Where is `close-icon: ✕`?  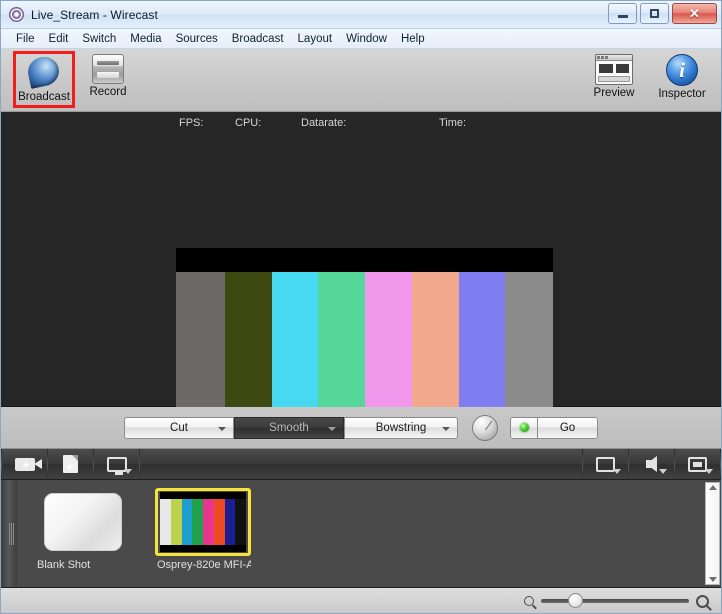
close-icon: ✕ is located at coordinates (694, 13).